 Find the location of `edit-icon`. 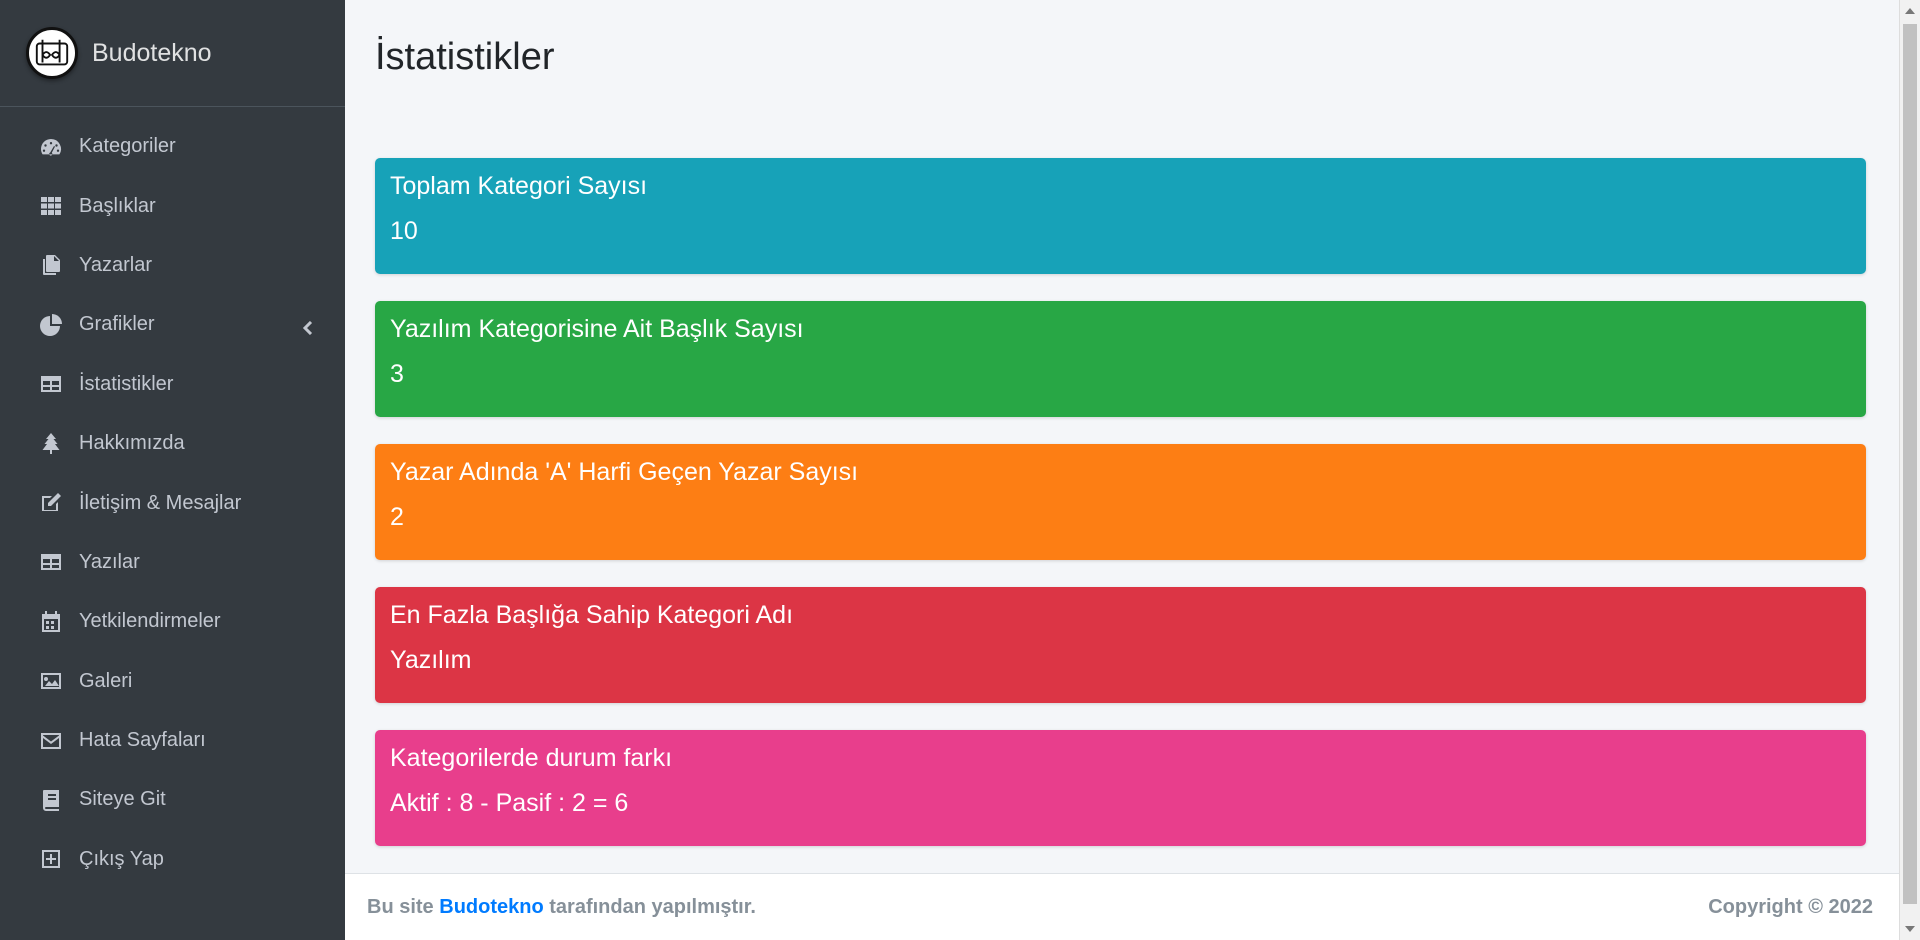

edit-icon is located at coordinates (51, 503).